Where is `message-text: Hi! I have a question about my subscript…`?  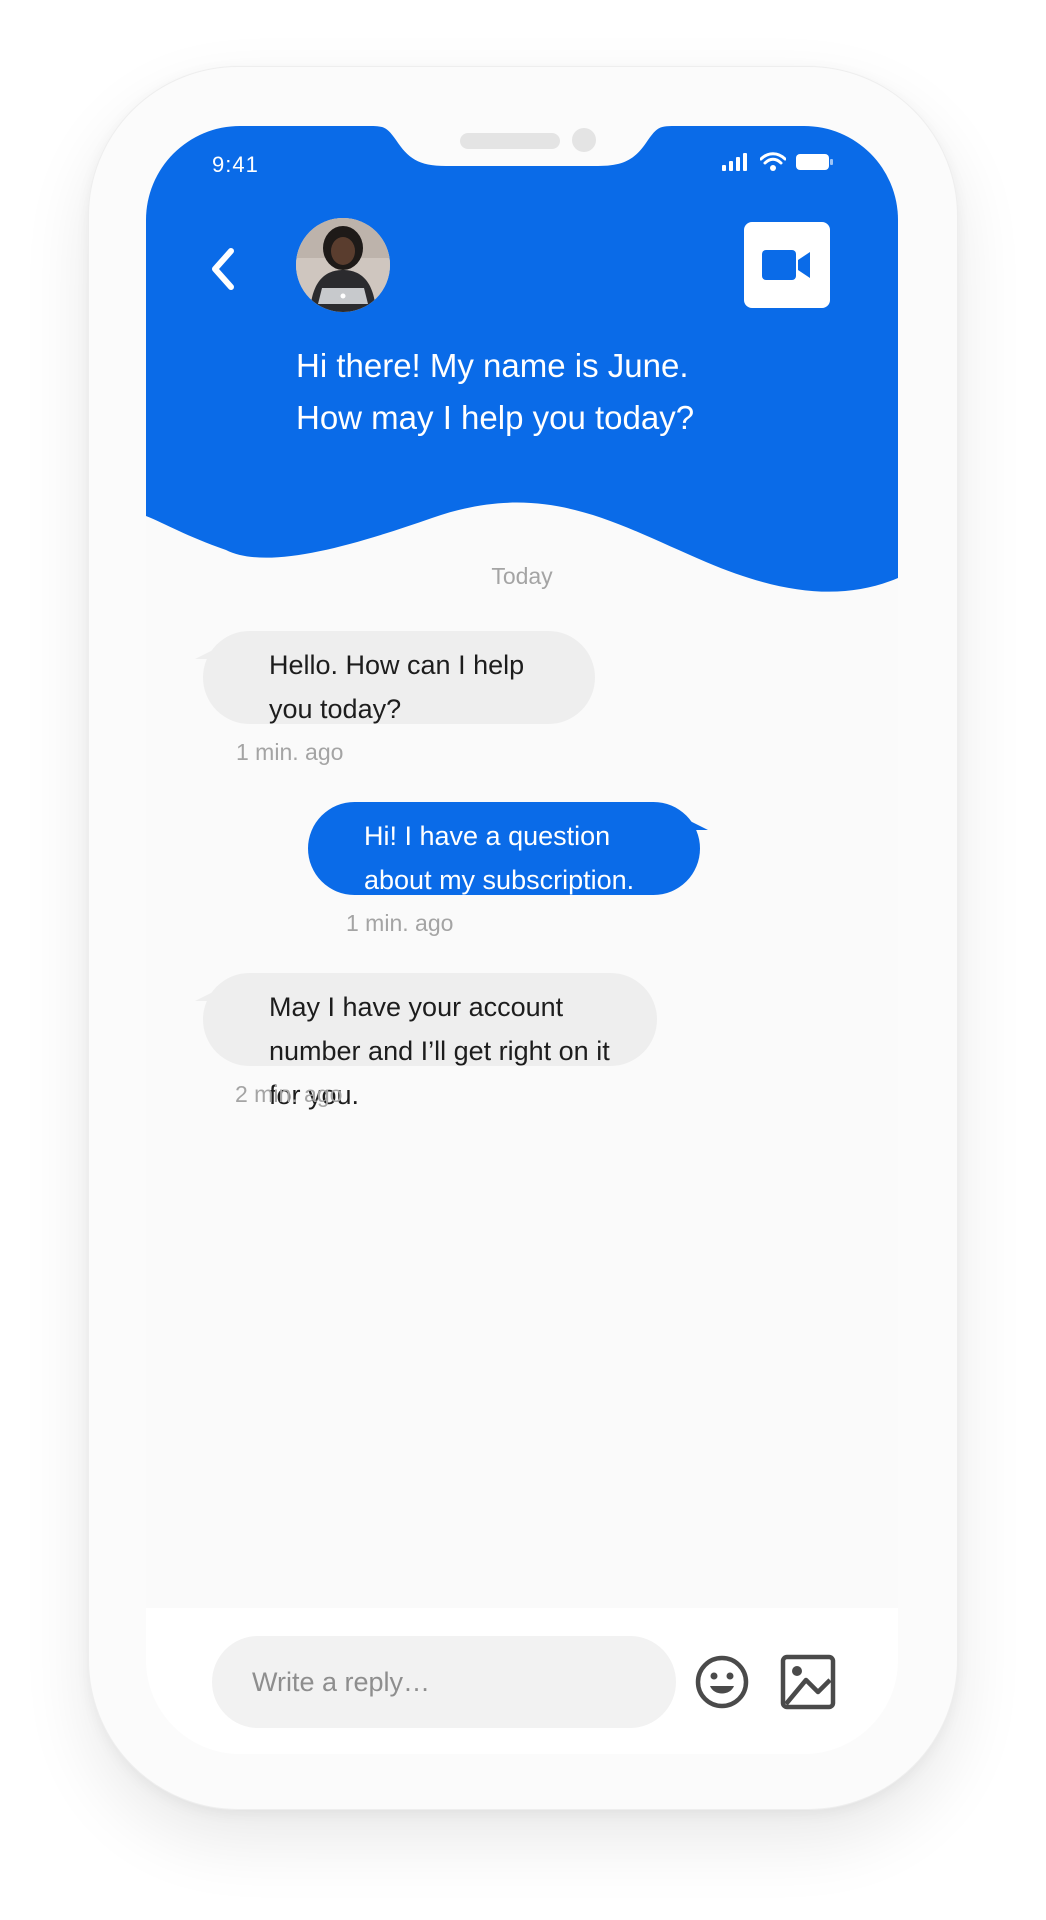
message-text: Hi! I have a question about my subscript… is located at coordinates (499, 858).